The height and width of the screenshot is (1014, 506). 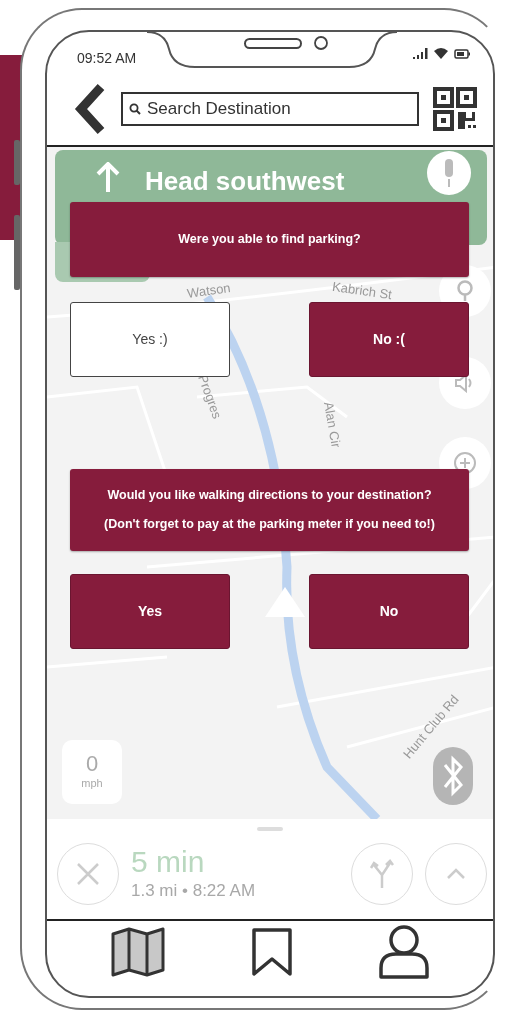 What do you see at coordinates (245, 181) in the screenshot?
I see `direction-text: Head southwest` at bounding box center [245, 181].